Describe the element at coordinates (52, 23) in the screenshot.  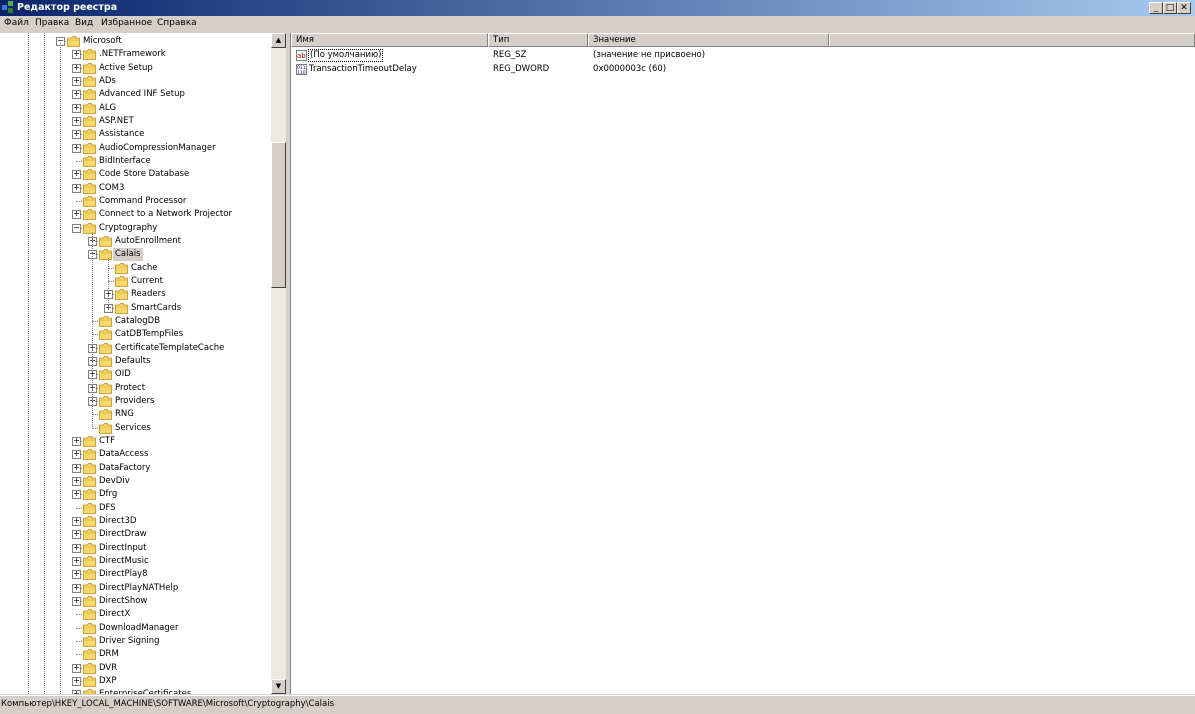
I see `menu-edit: Правка` at that location.